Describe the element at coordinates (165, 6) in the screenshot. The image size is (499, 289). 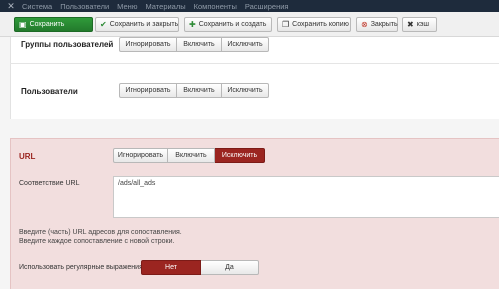
I see `nav-item-content: Материалы` at that location.